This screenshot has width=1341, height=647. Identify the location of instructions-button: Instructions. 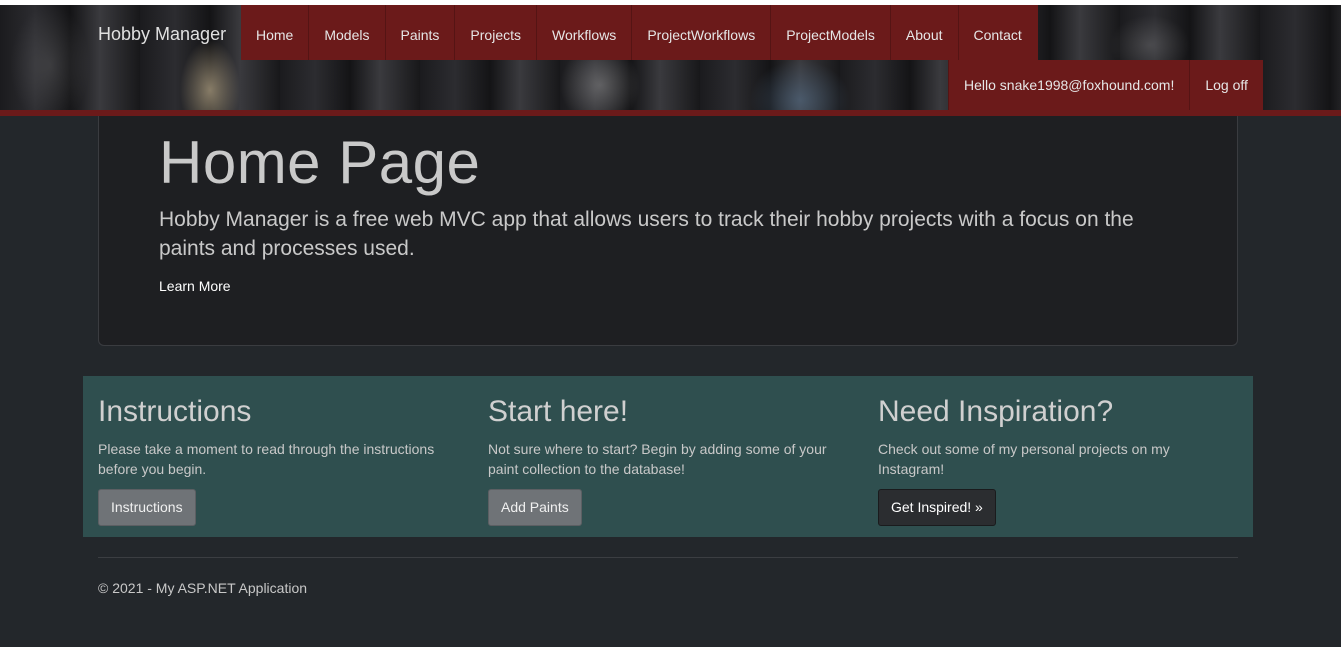
(147, 507).